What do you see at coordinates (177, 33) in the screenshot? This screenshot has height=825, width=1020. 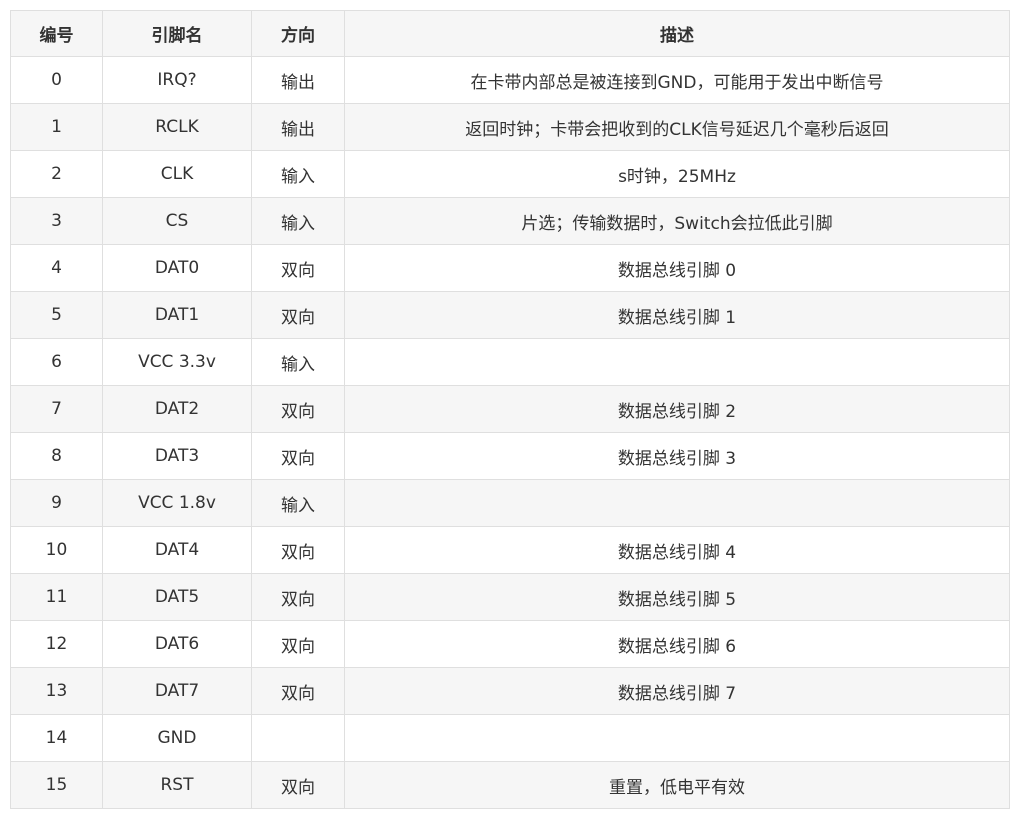 I see `header-pin-name: 引脚名` at bounding box center [177, 33].